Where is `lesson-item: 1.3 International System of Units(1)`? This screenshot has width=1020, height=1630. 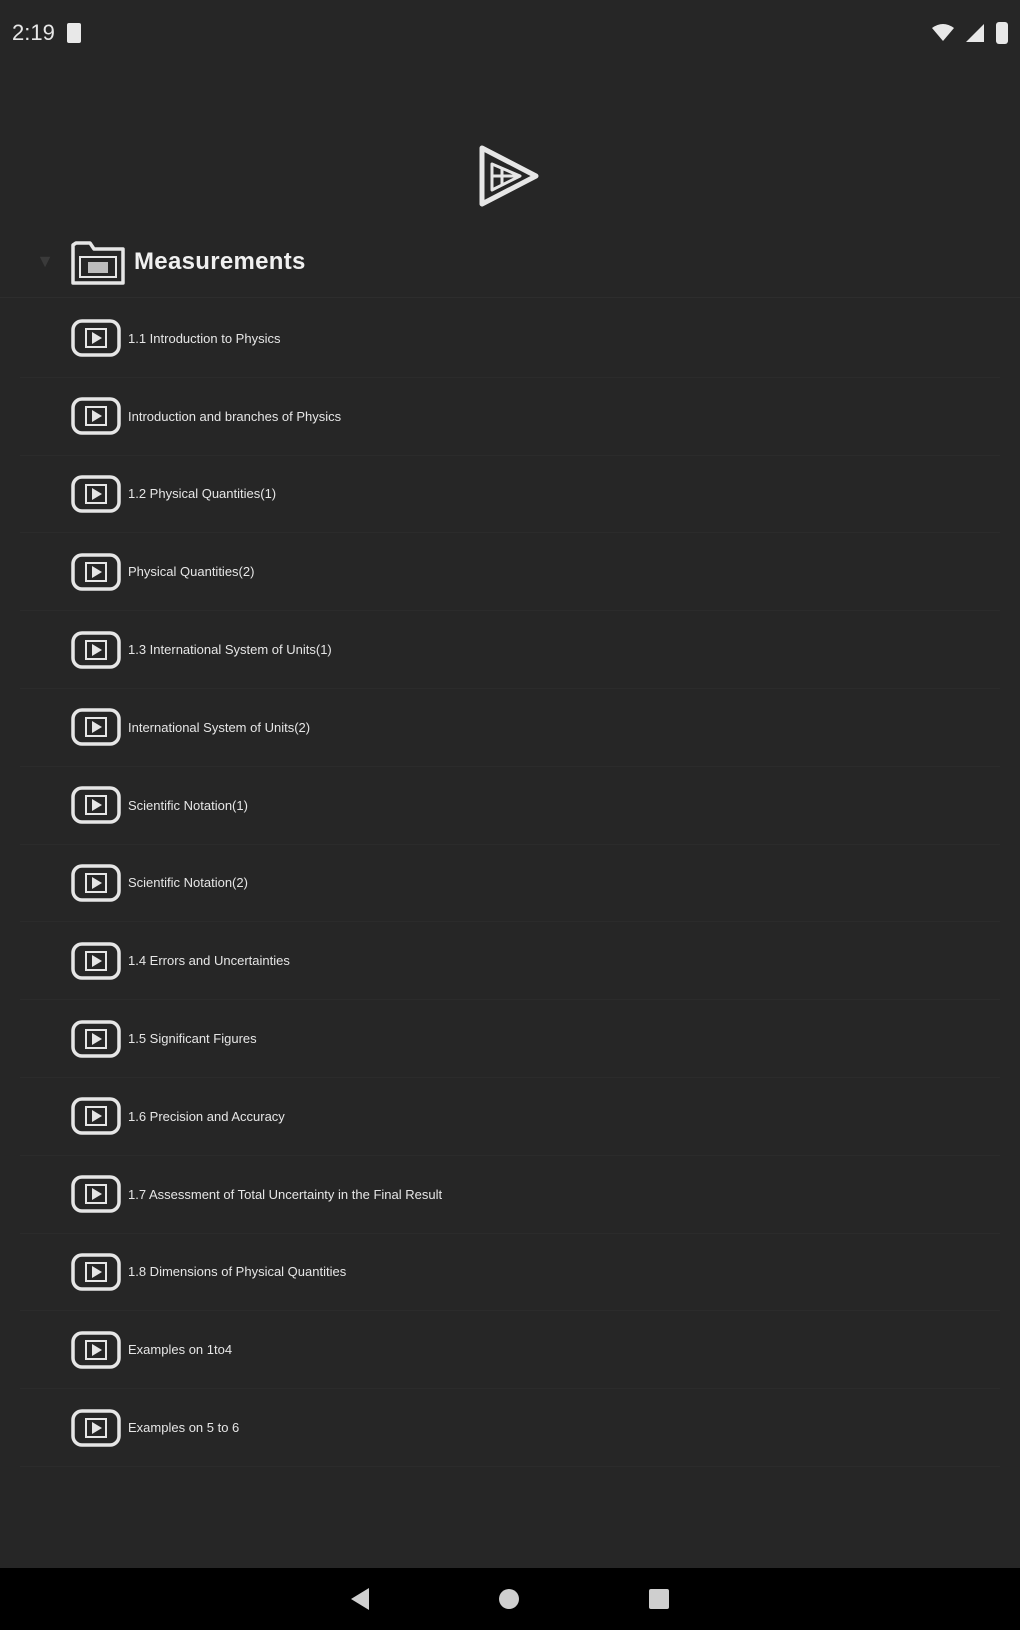
lesson-item: 1.3 International System of Units(1) is located at coordinates (510, 650).